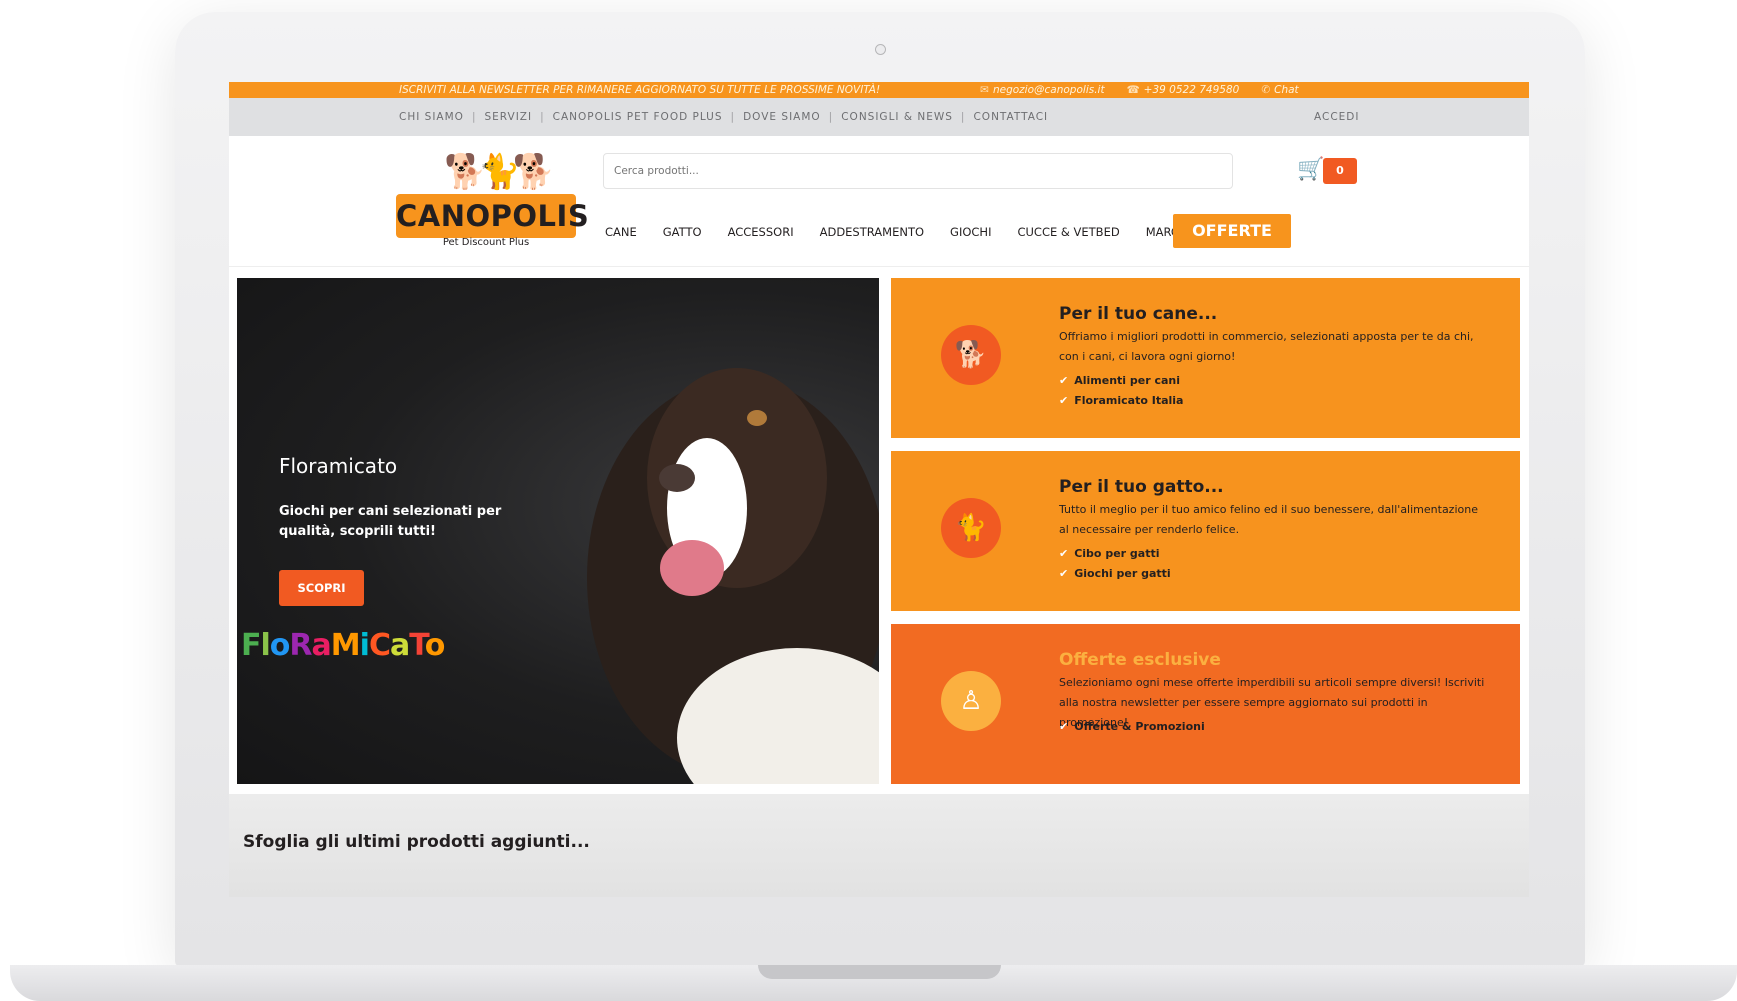 The image size is (1737, 1001). What do you see at coordinates (338, 466) in the screenshot?
I see `hero-title: Floramicato` at bounding box center [338, 466].